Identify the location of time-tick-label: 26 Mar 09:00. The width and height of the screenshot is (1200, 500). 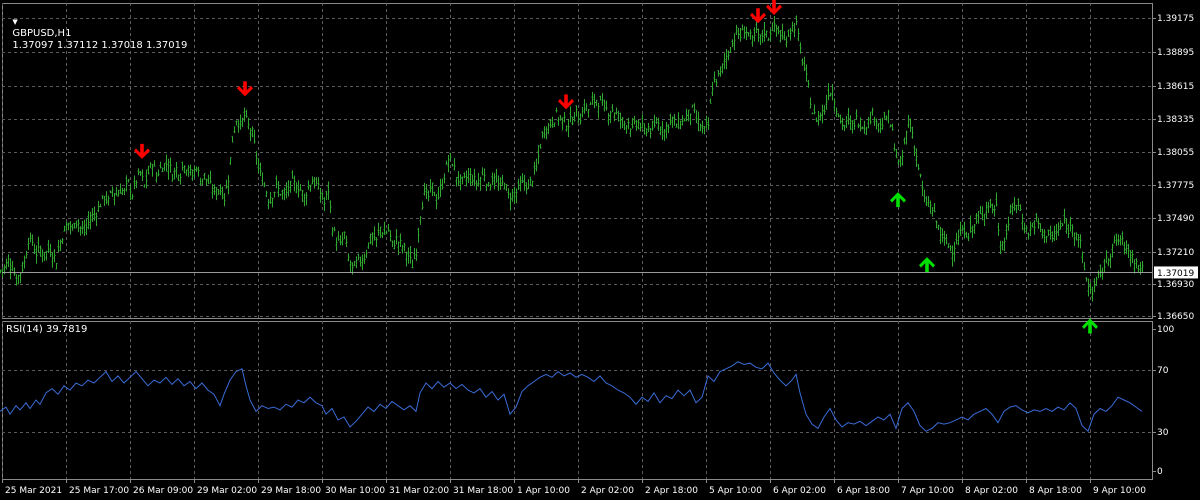
(163, 491).